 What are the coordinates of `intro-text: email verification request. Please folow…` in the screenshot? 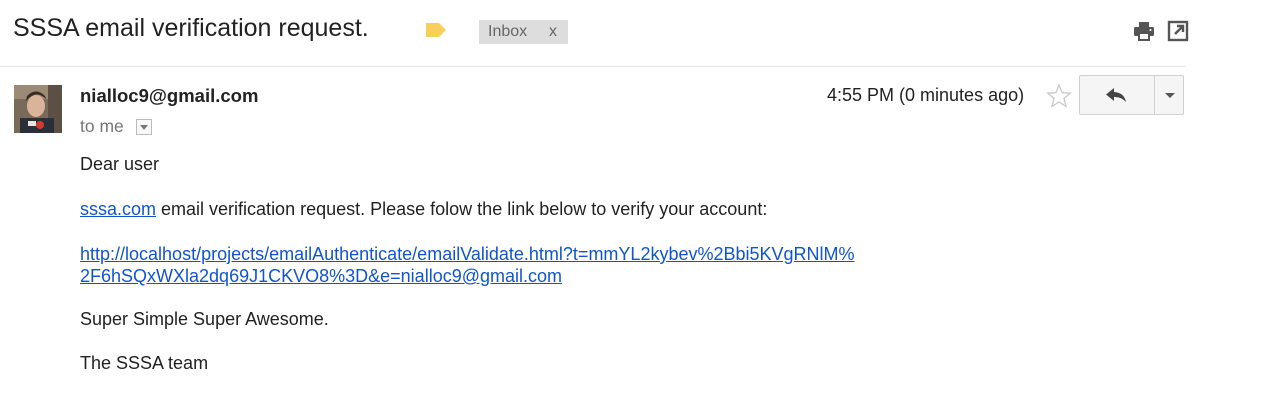 It's located at (462, 209).